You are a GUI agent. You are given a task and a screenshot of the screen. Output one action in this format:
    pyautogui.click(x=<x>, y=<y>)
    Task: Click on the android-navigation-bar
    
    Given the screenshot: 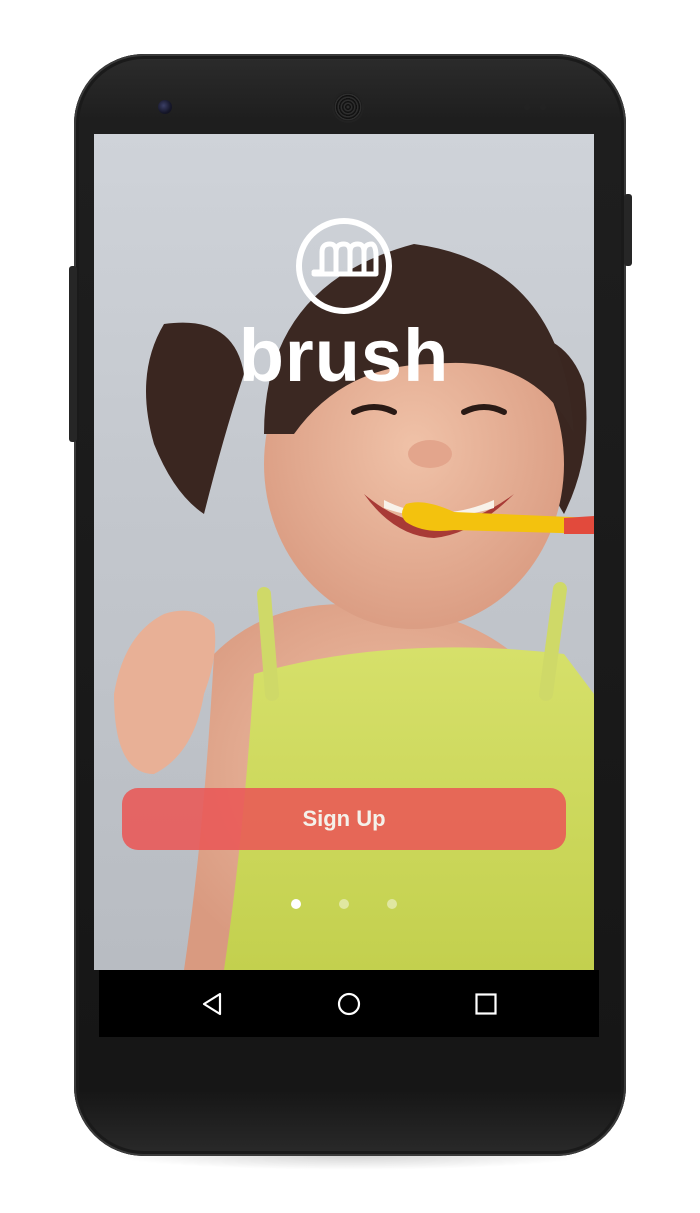 What is the action you would take?
    pyautogui.click(x=349, y=1003)
    